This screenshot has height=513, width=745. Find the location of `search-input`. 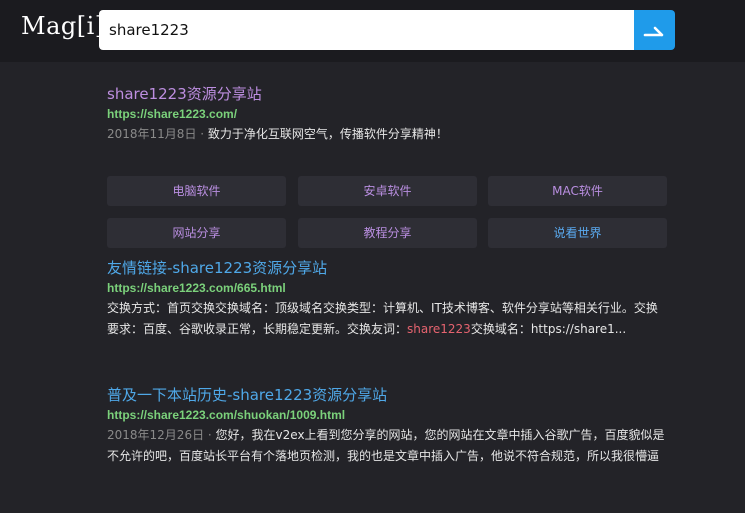

search-input is located at coordinates (367, 30).